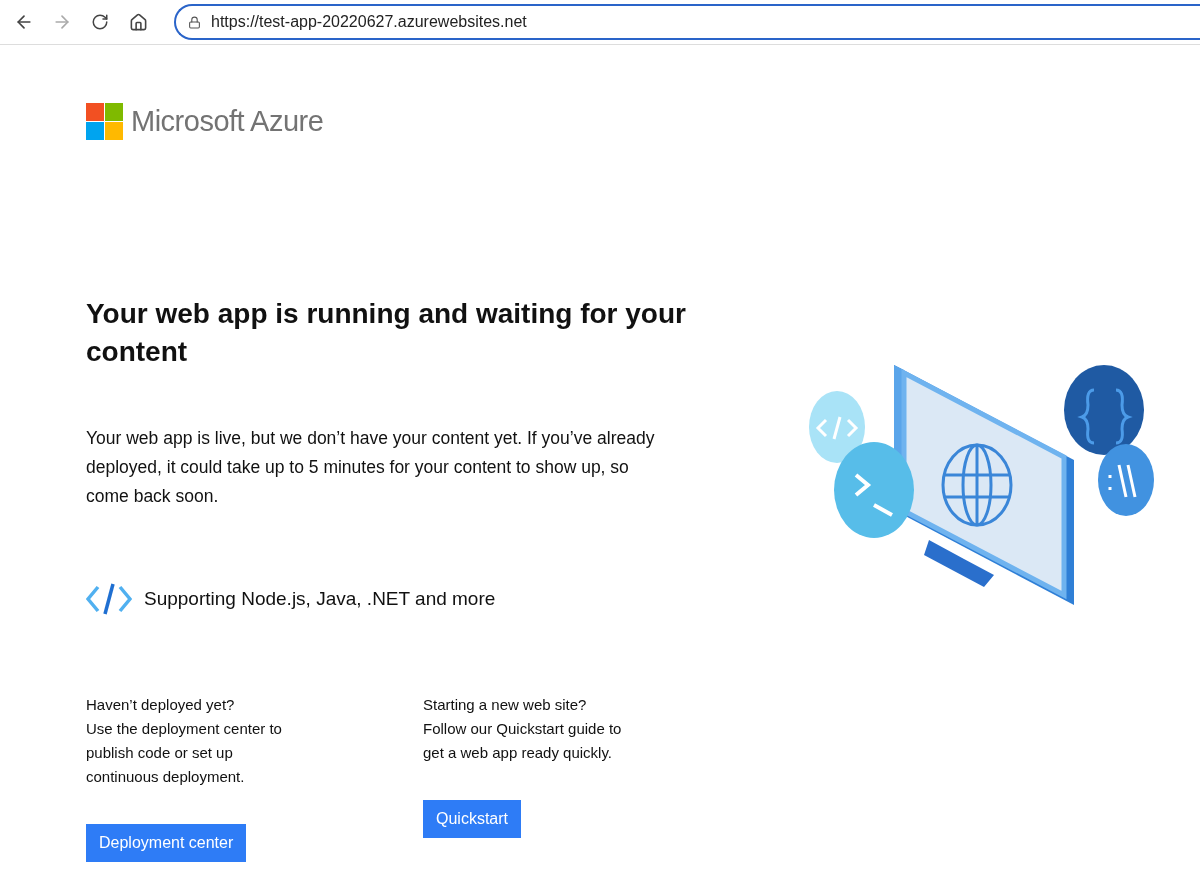  What do you see at coordinates (227, 121) in the screenshot?
I see `logo-text: Microsoft Azure` at bounding box center [227, 121].